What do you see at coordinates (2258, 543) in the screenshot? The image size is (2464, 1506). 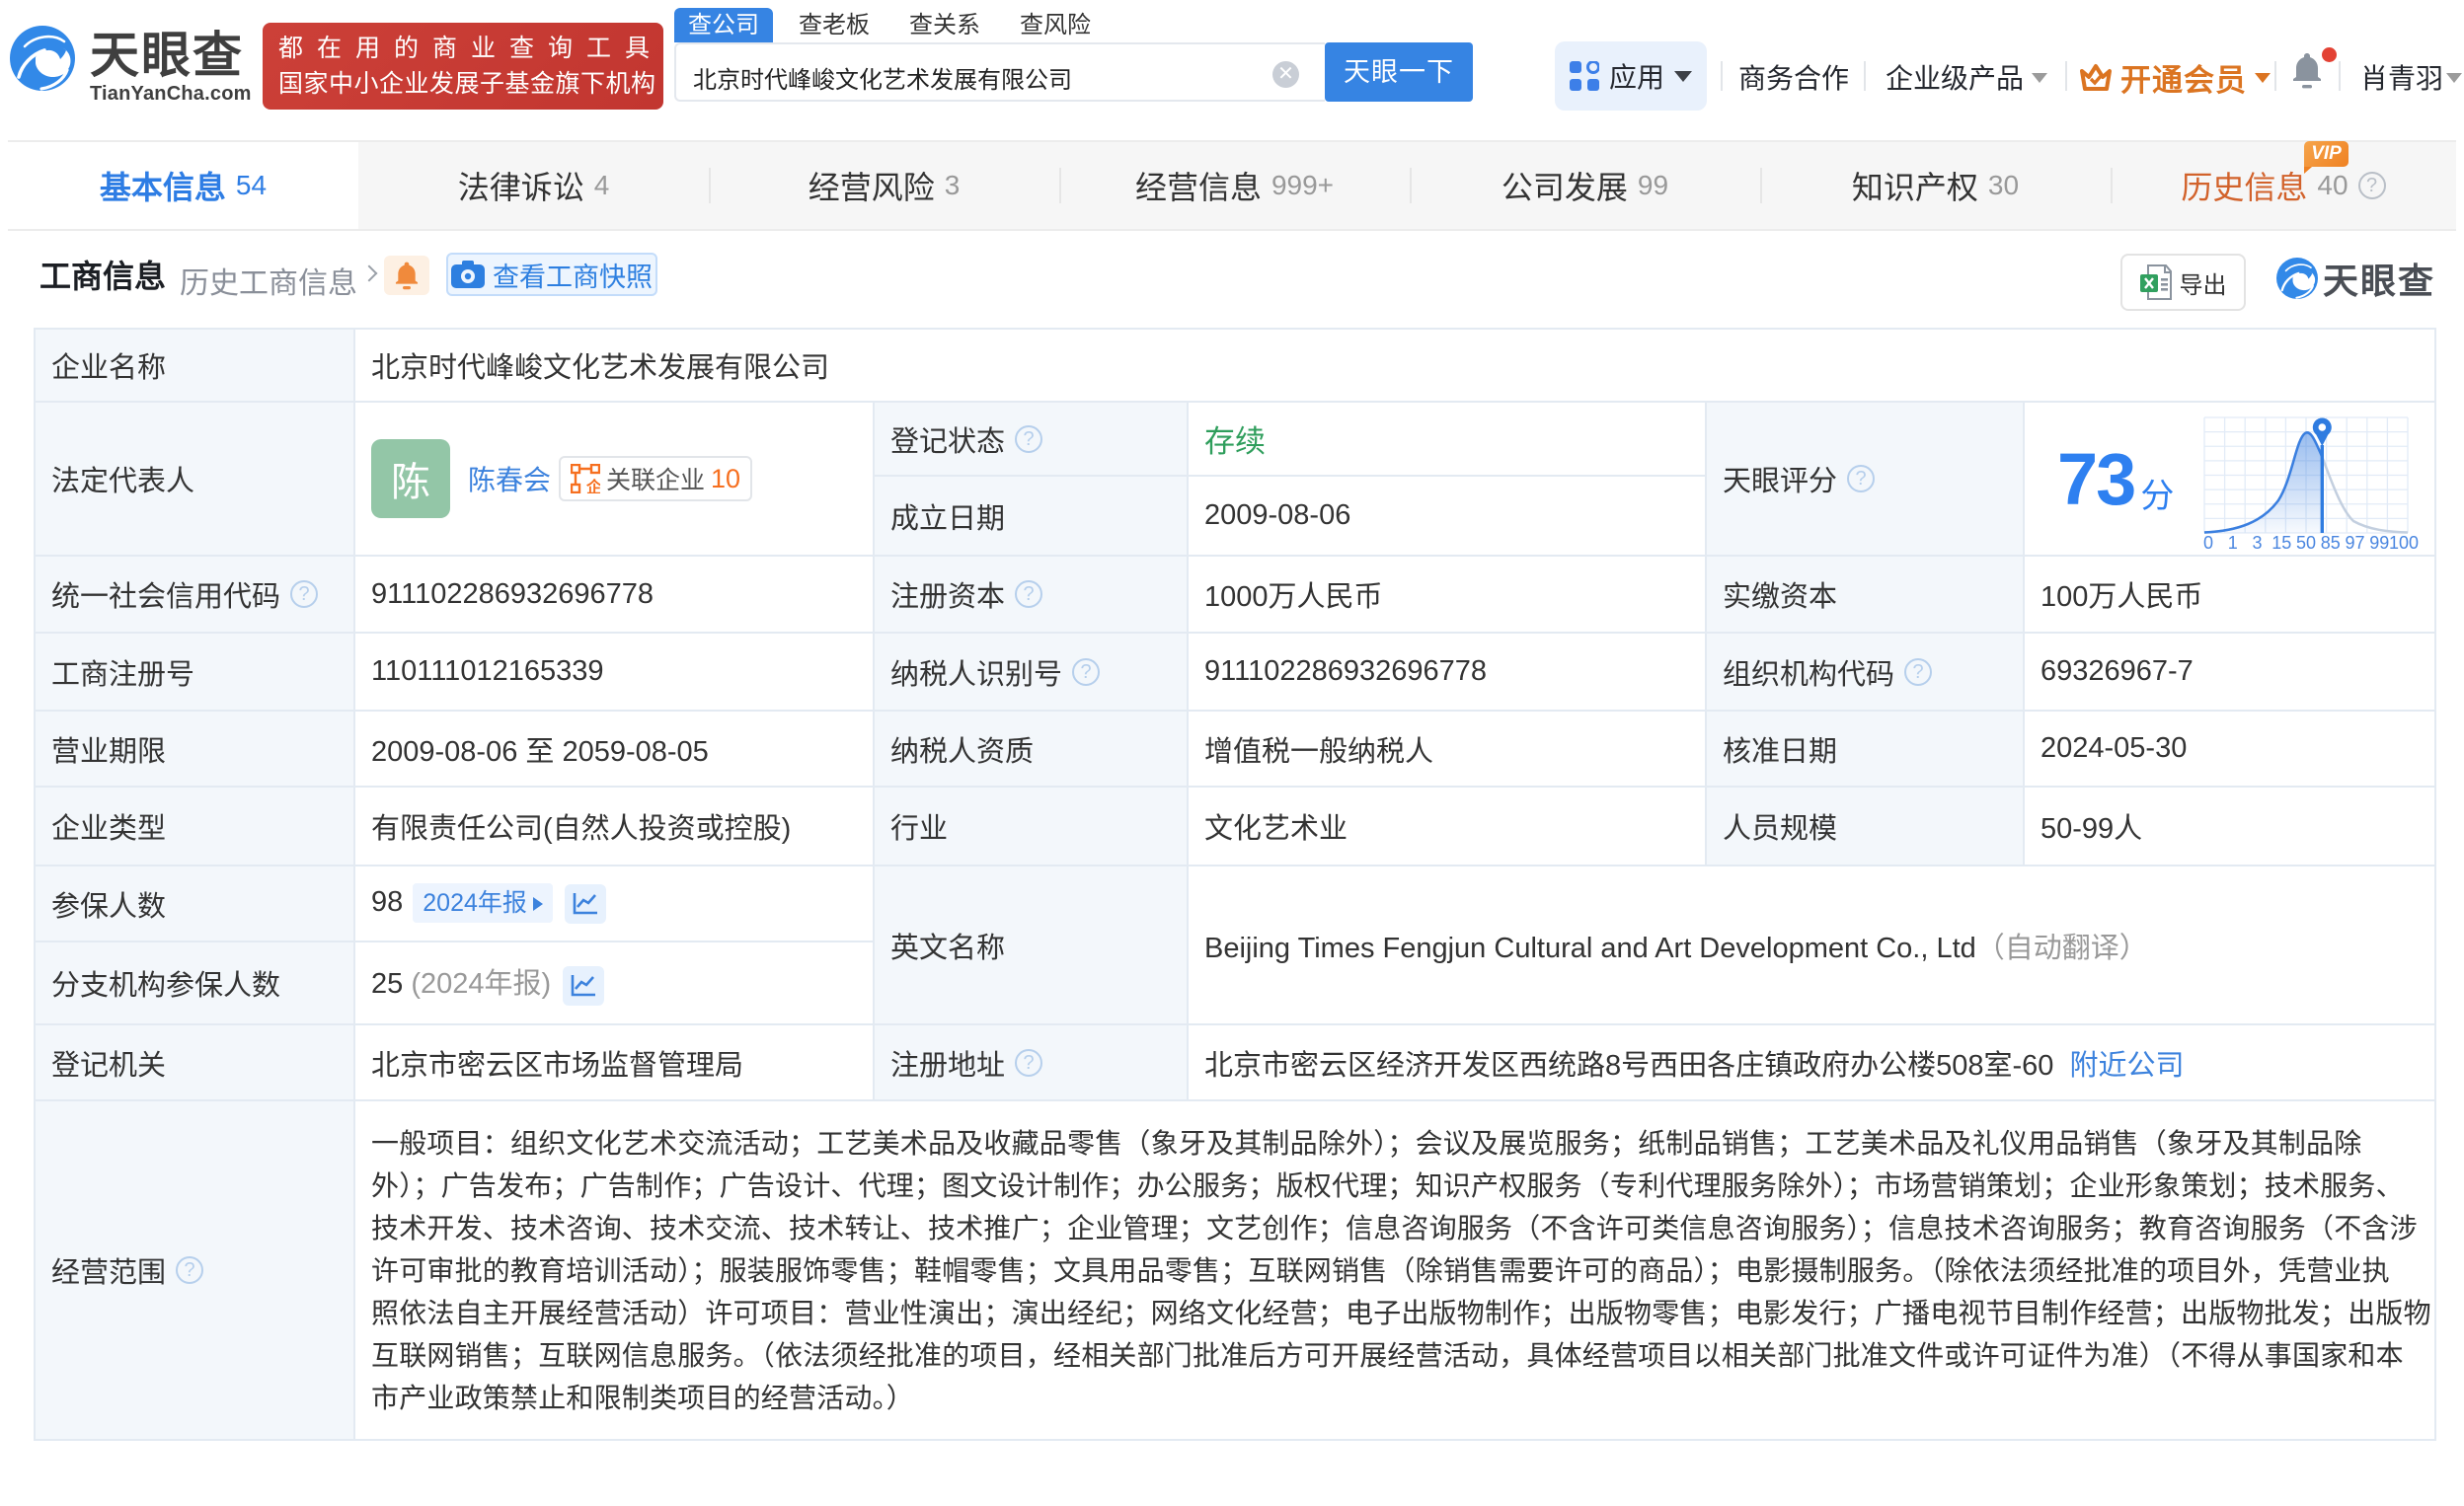 I see `svg-text: 3` at bounding box center [2258, 543].